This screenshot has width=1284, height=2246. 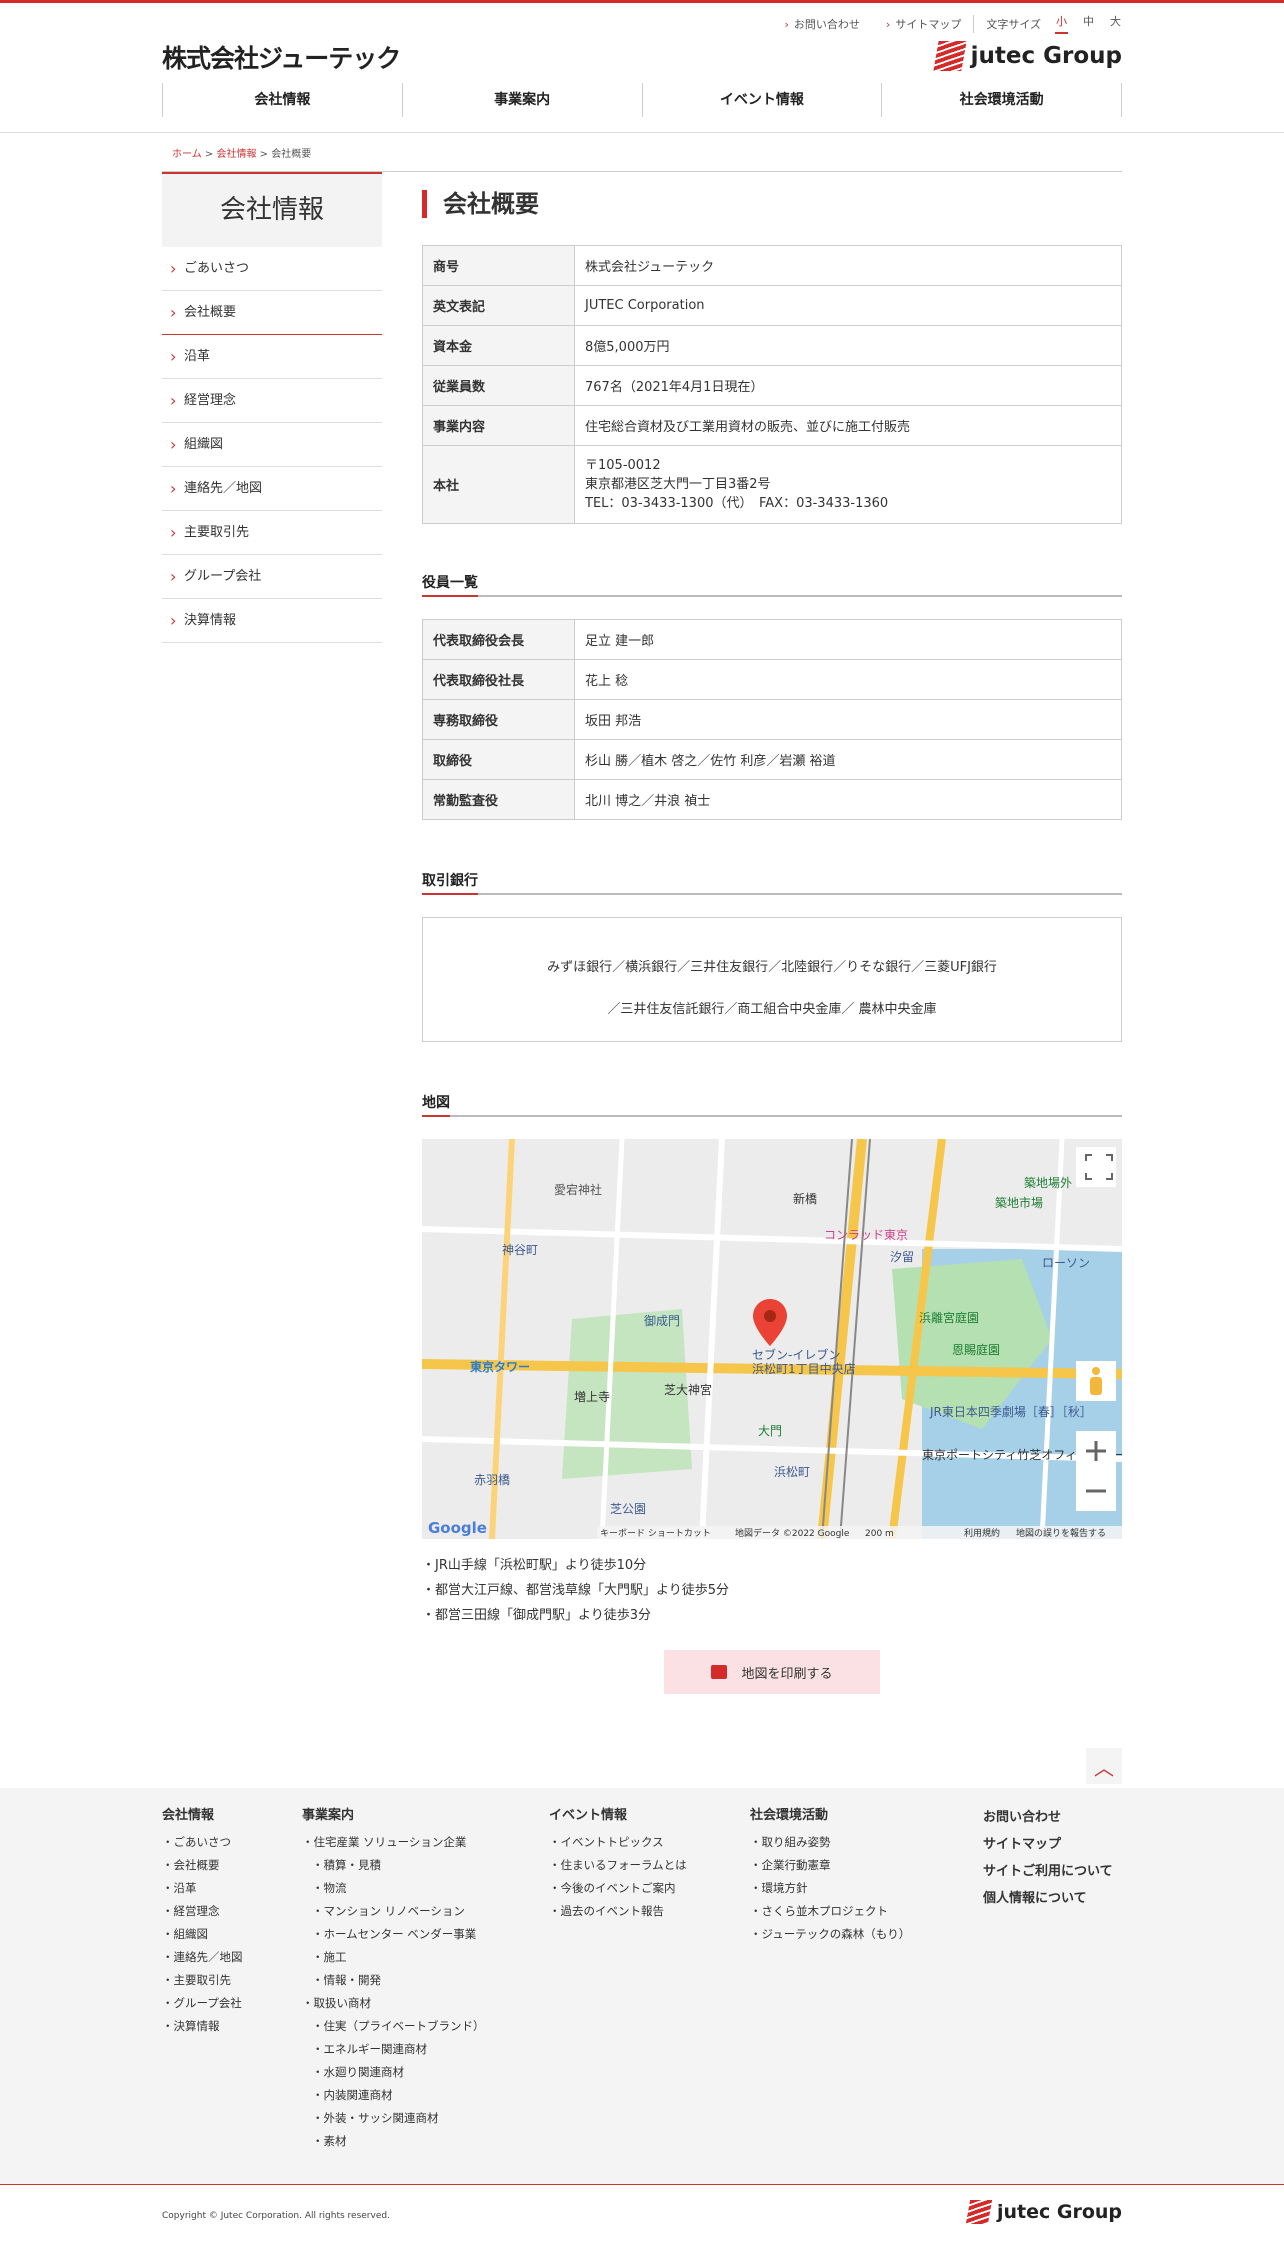 I want to click on table-row: 取締役 杉山 勝／植木 啓之／佐竹 利彦／岩瀬 裕道, so click(x=772, y=759).